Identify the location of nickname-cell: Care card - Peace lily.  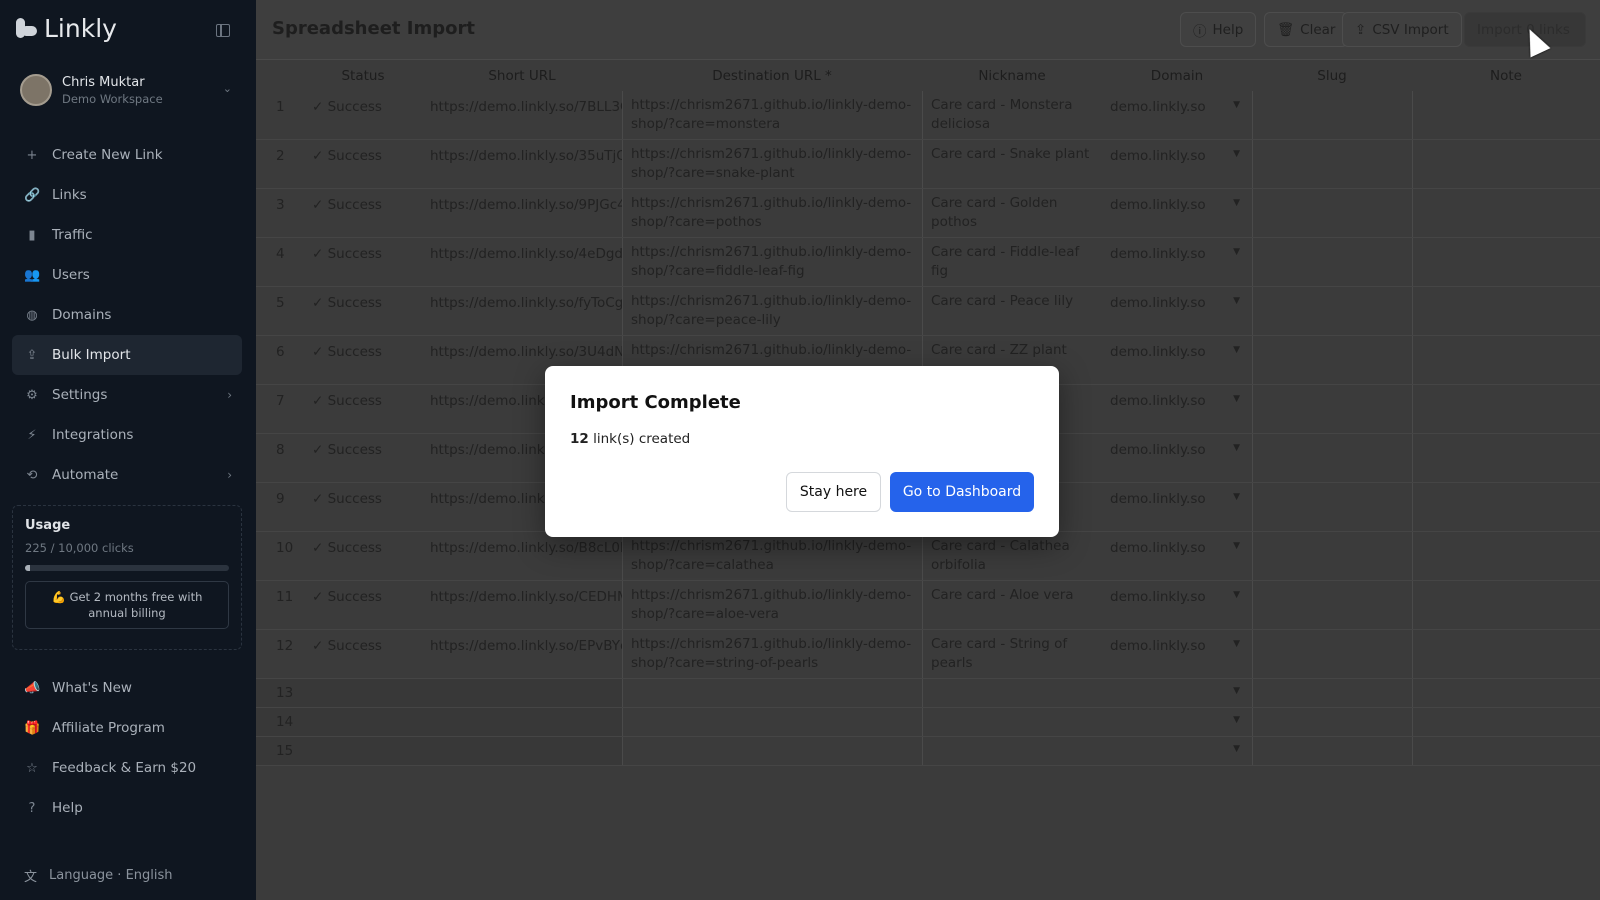
(1012, 311).